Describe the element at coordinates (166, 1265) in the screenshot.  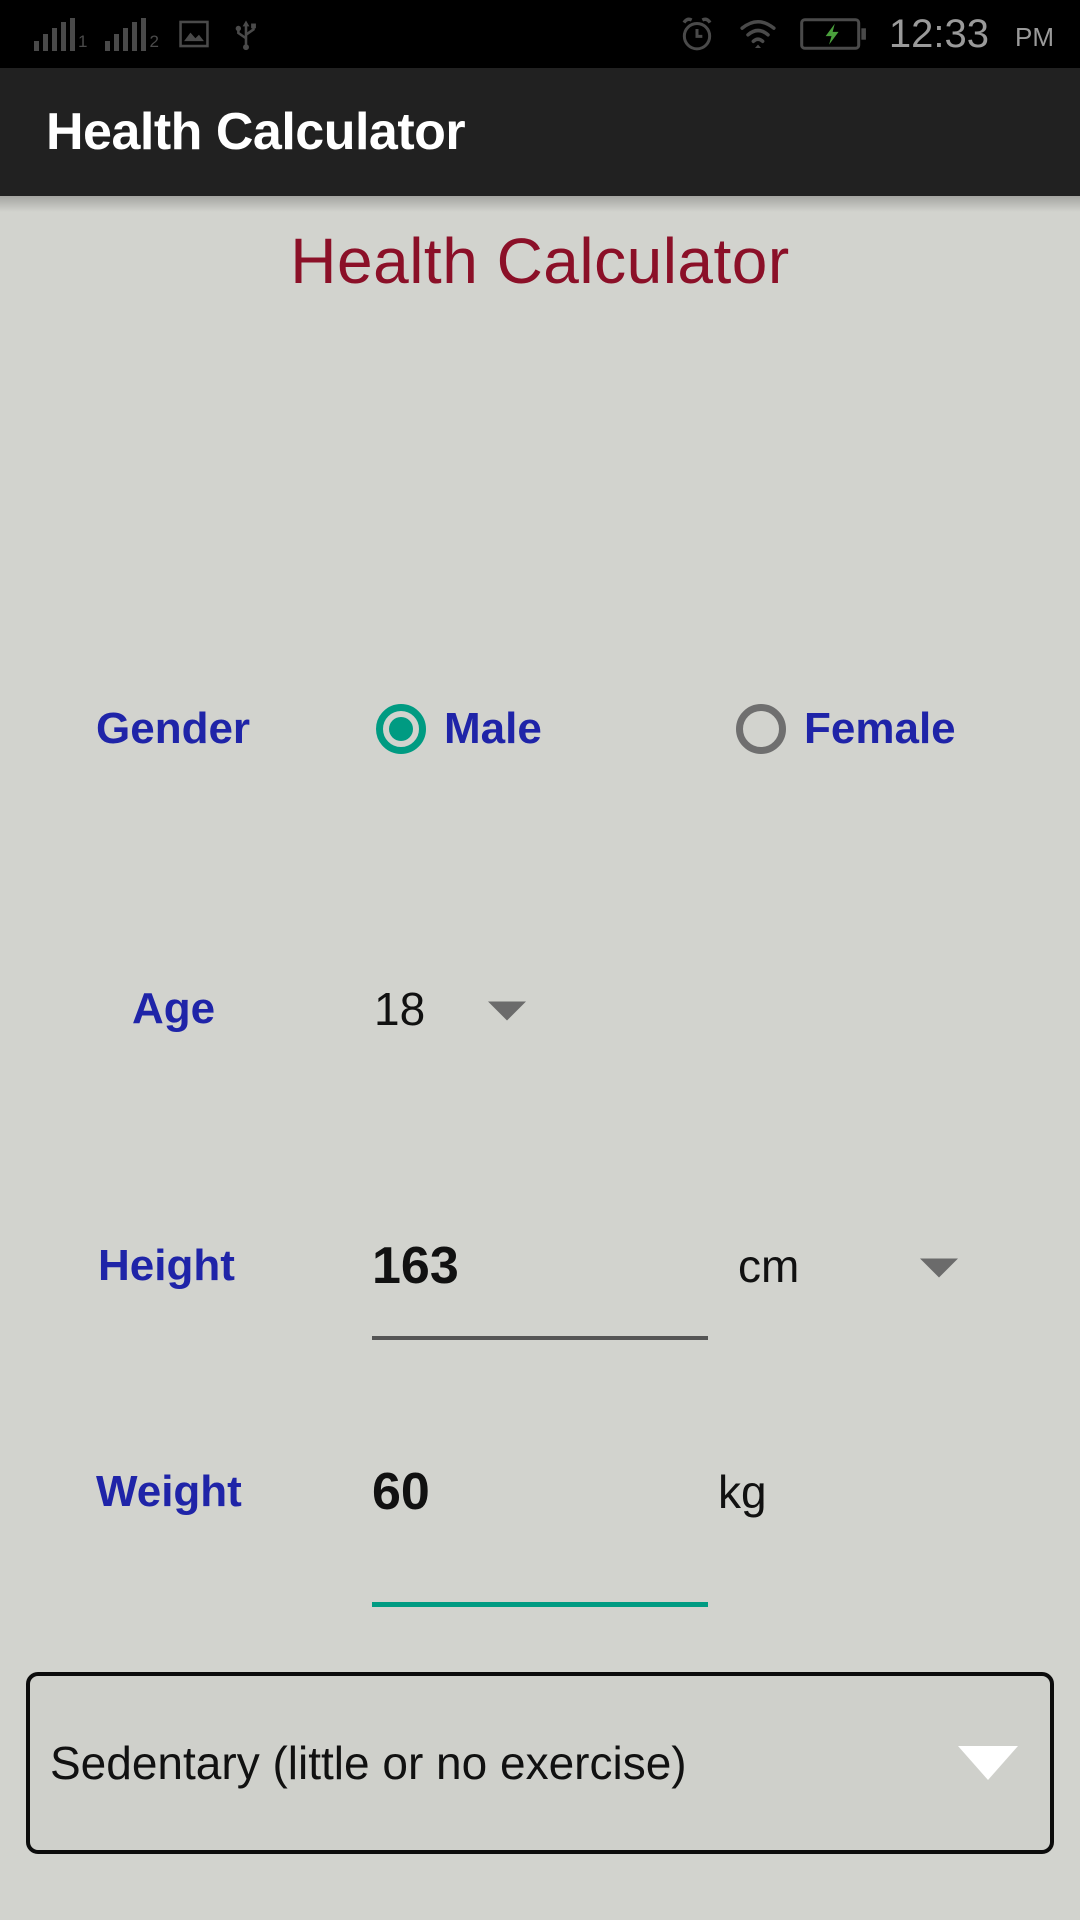
I see `height-label: Height` at that location.